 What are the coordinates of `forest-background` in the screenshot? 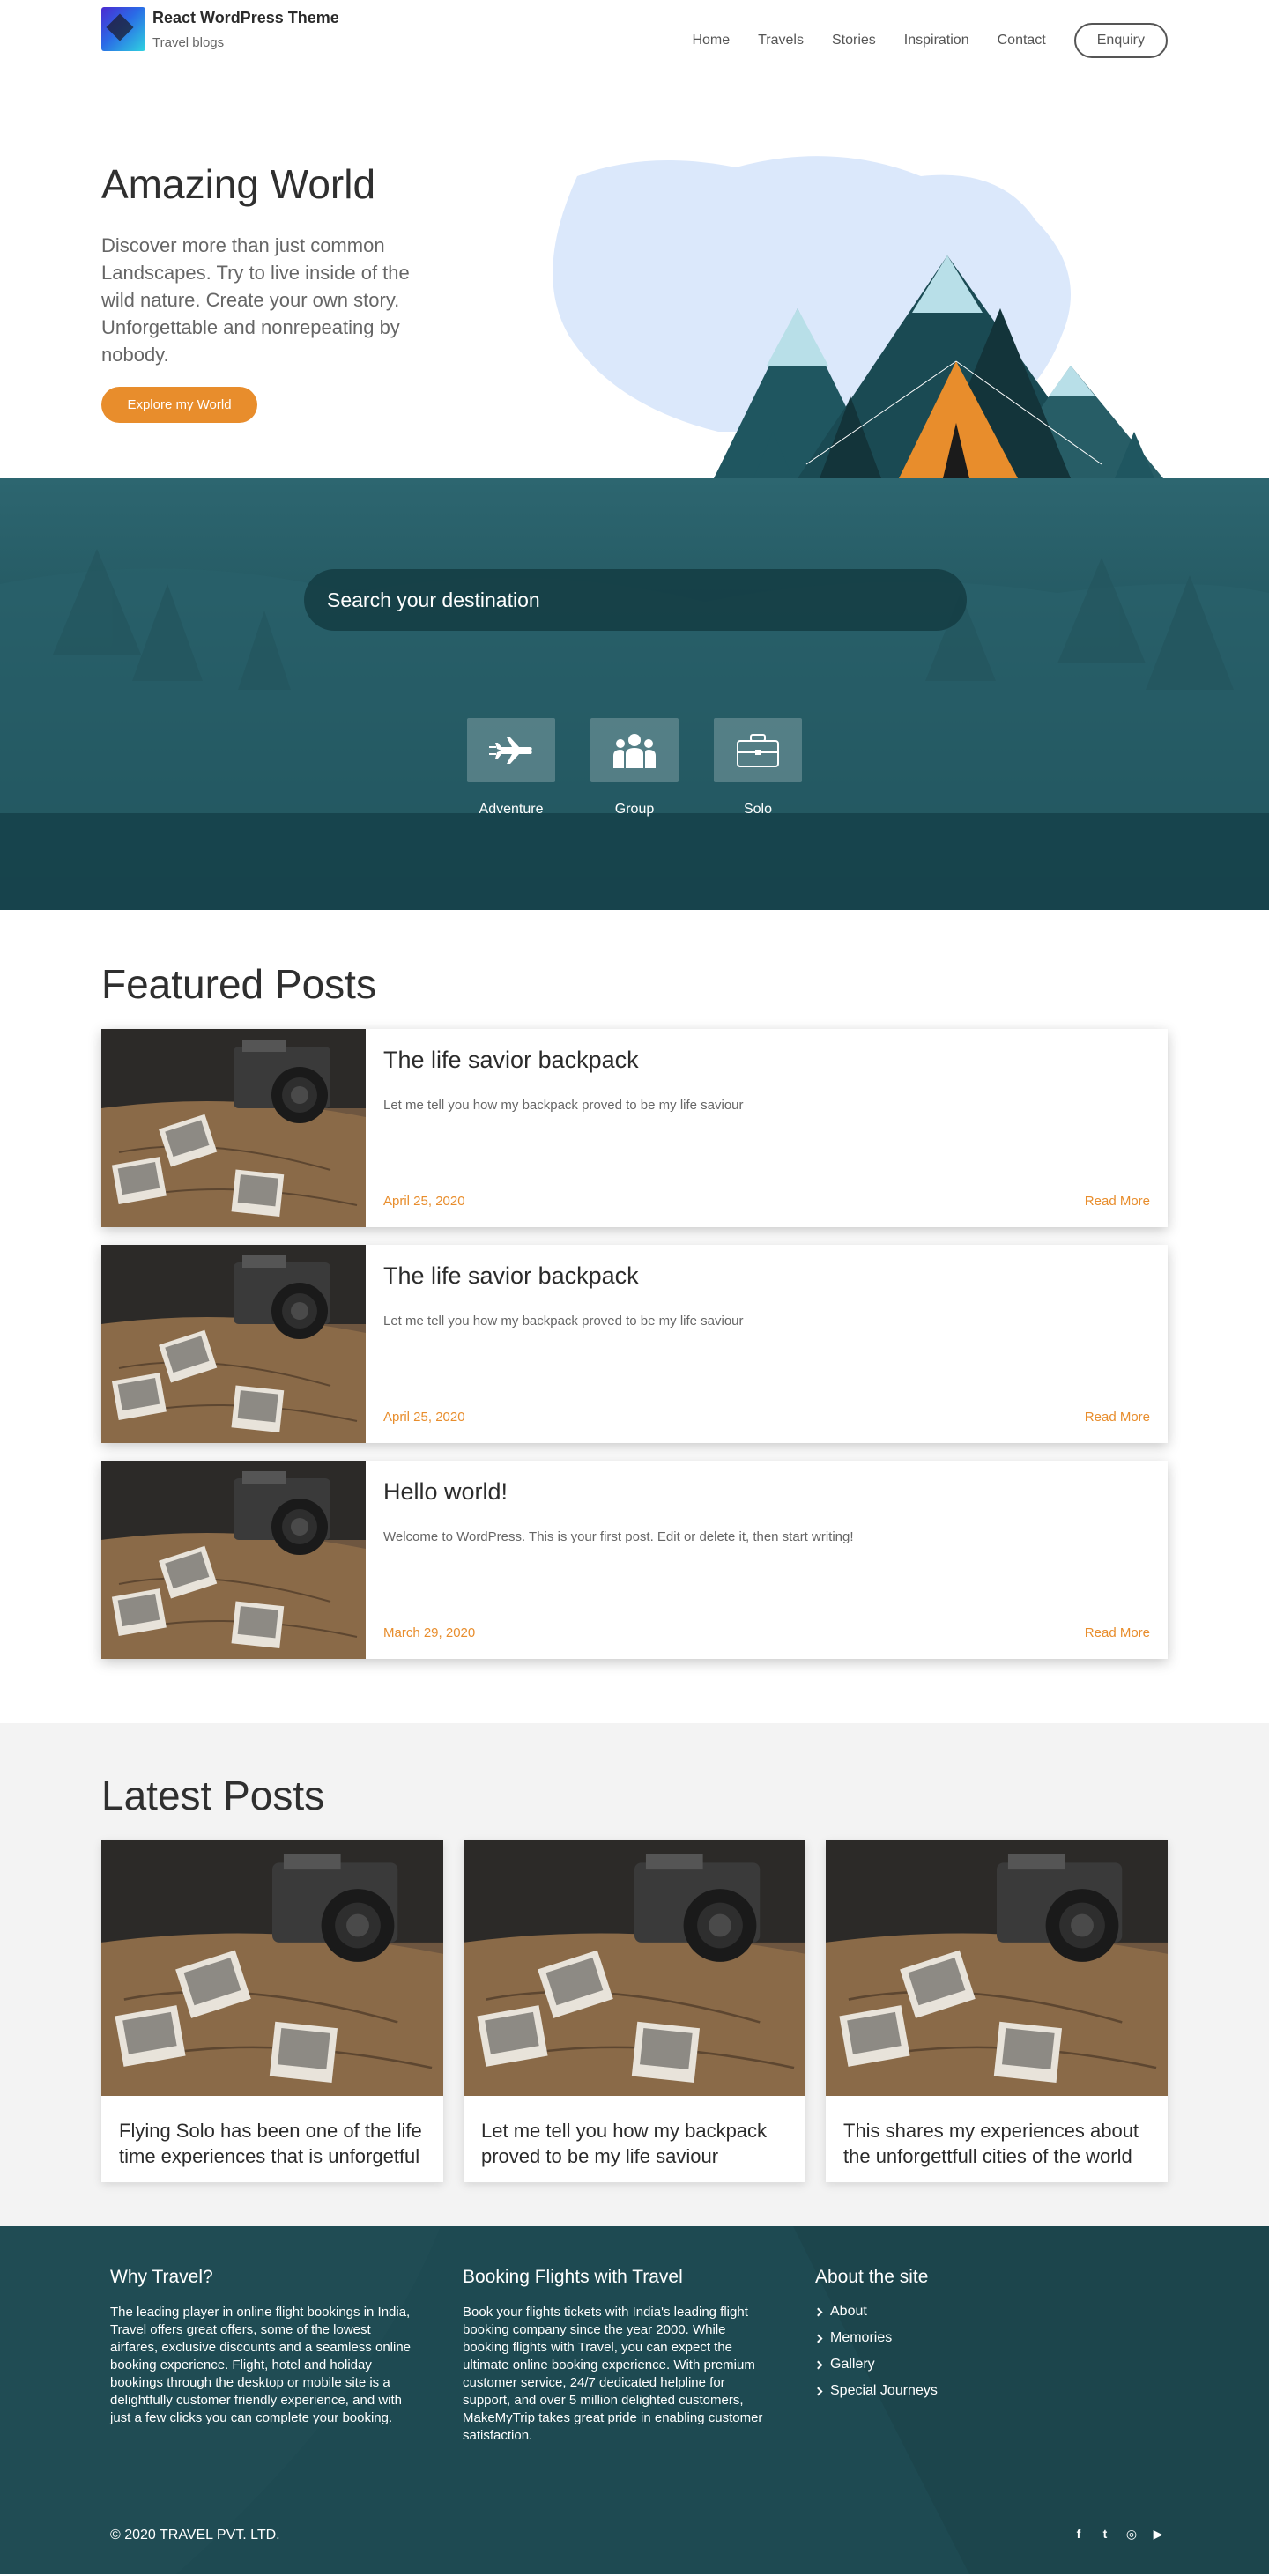 It's located at (634, 730).